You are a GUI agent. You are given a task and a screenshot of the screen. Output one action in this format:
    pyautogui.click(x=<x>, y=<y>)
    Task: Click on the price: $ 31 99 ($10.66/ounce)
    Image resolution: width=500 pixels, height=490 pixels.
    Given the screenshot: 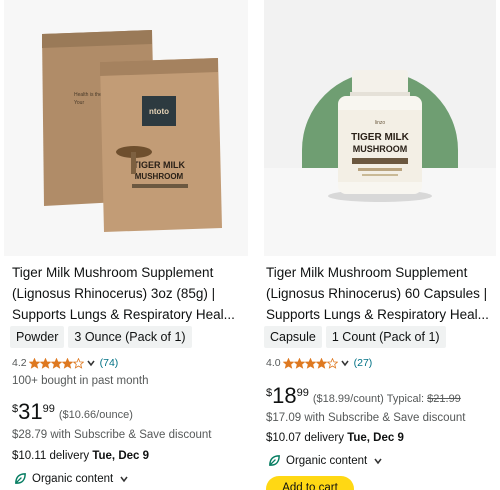 What is the action you would take?
    pyautogui.click(x=72, y=412)
    